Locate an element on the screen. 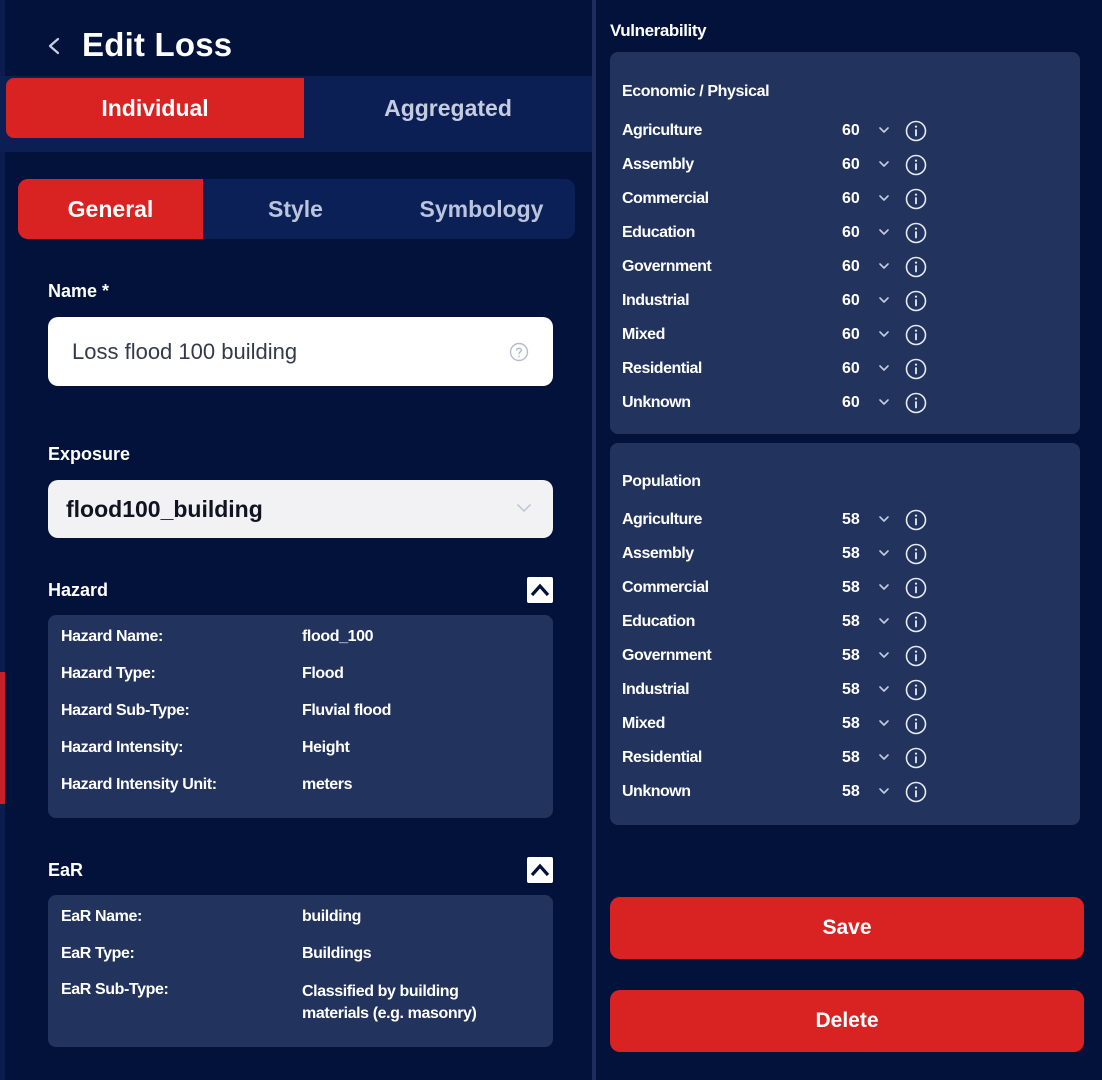  page-title: Edit Loss is located at coordinates (157, 44).